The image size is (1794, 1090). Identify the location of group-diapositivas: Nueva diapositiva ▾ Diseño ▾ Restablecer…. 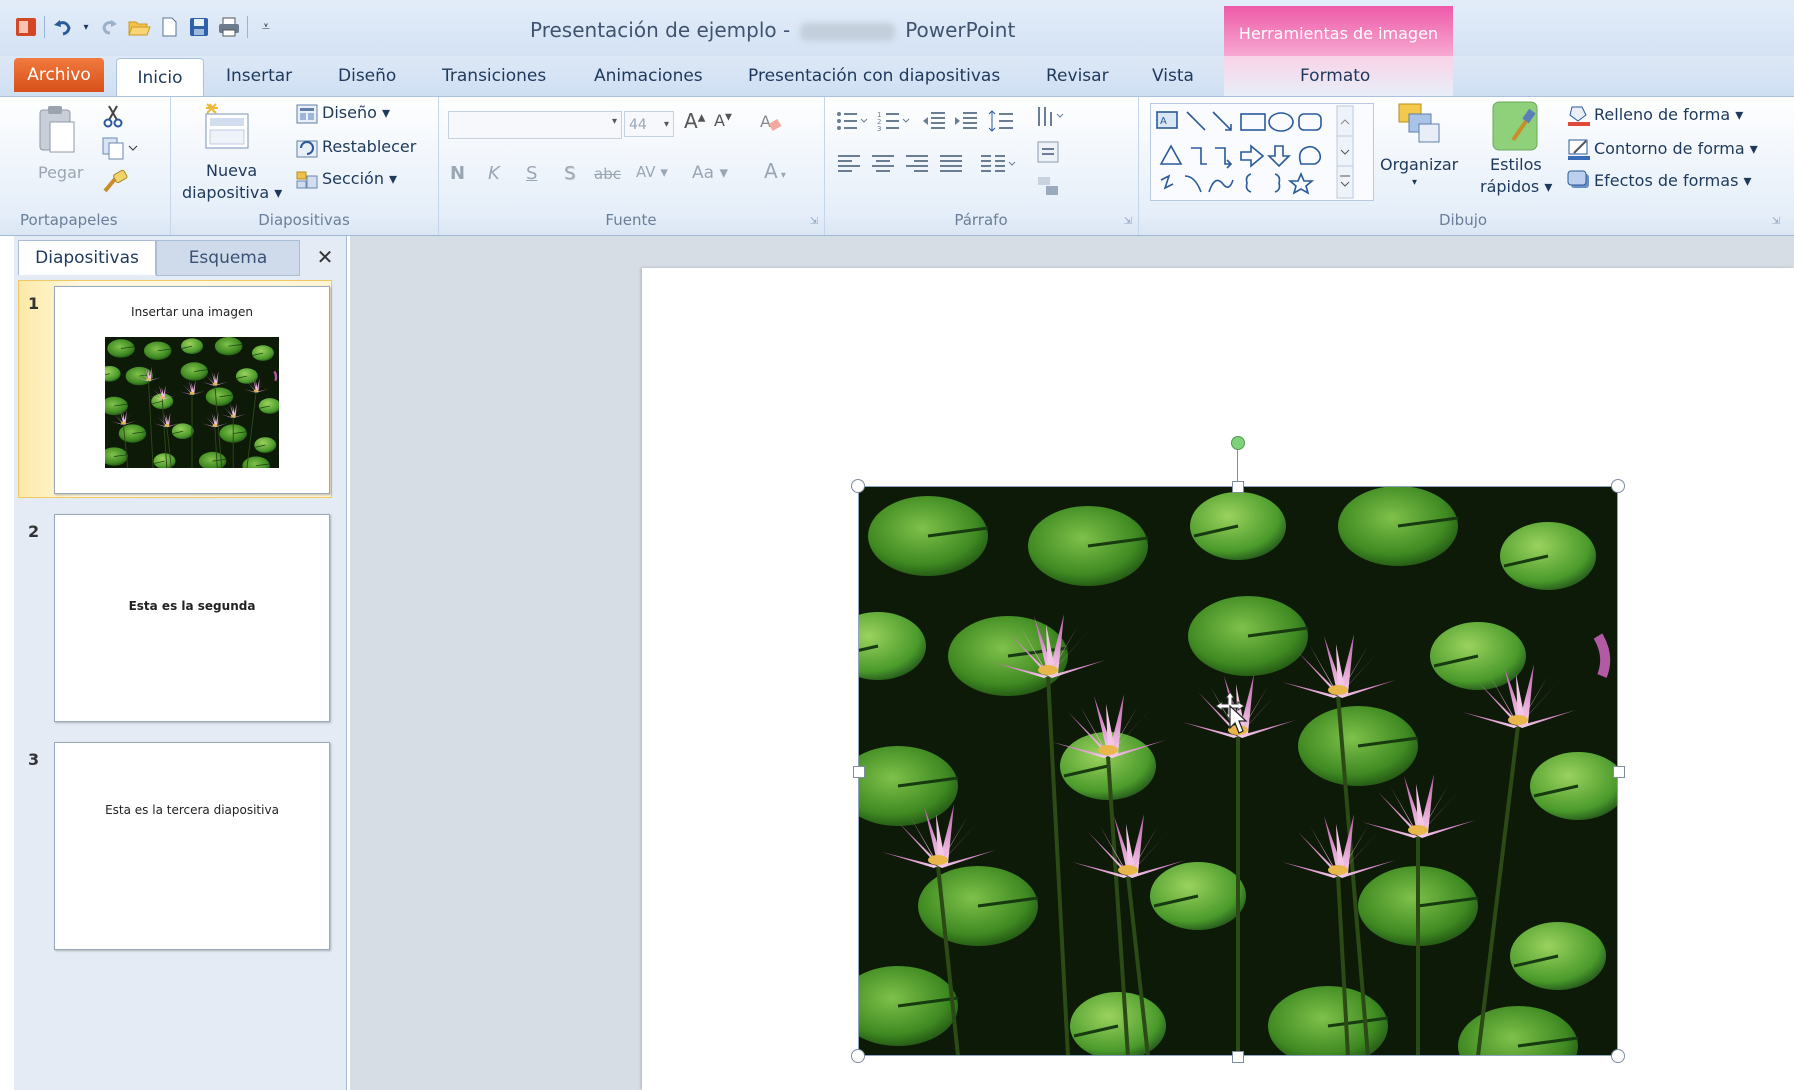
(304, 166).